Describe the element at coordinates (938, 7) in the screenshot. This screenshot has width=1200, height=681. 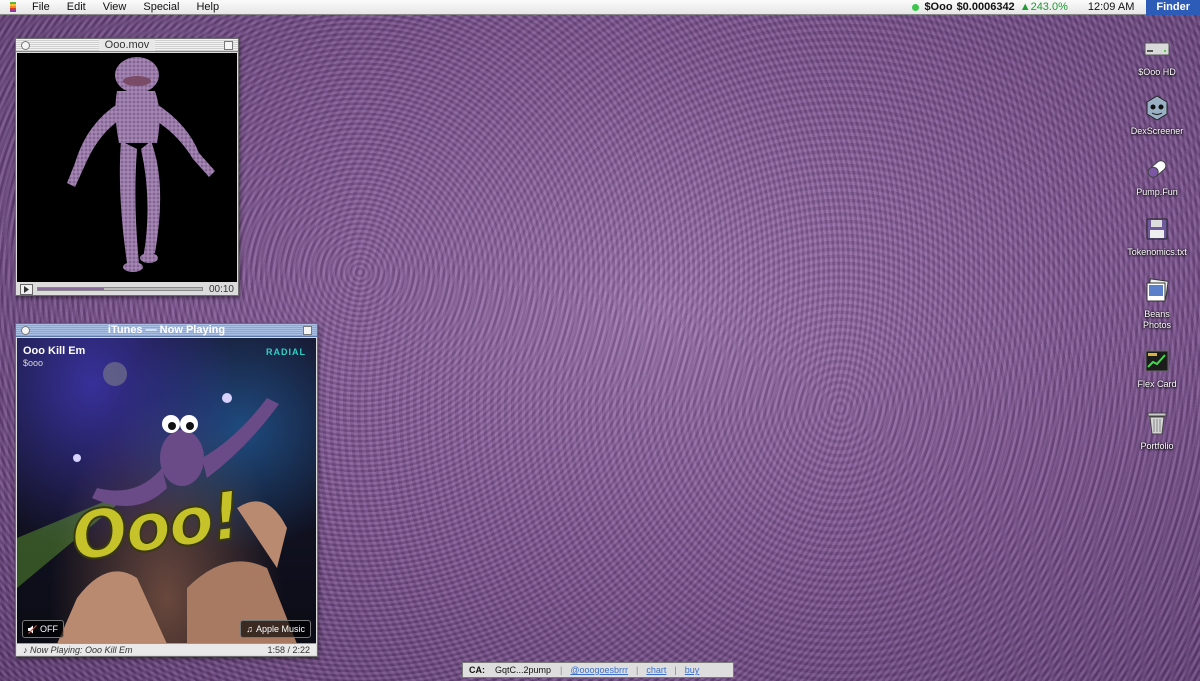
I see `ticker-symbol: $Ooo` at that location.